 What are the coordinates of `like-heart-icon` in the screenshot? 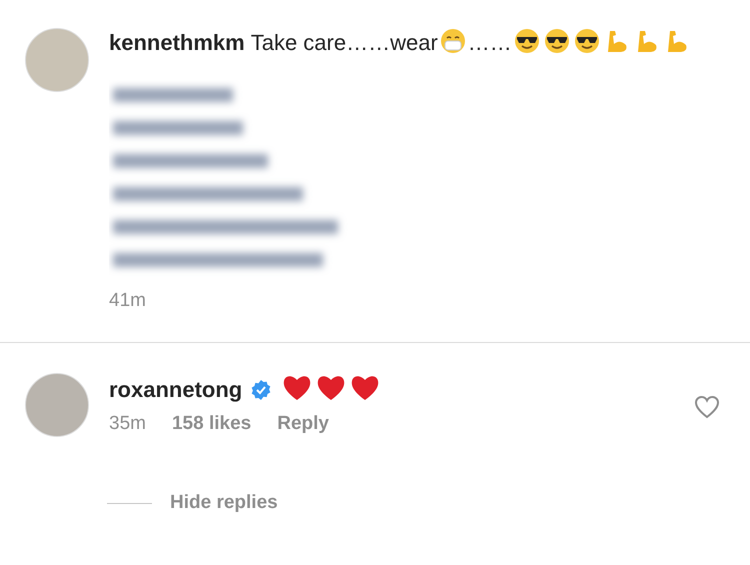 It's located at (707, 407).